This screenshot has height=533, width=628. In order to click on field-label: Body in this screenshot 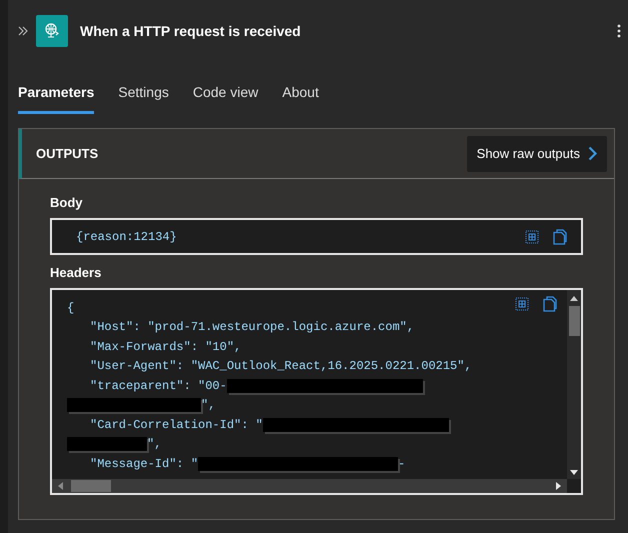, I will do `click(67, 202)`.